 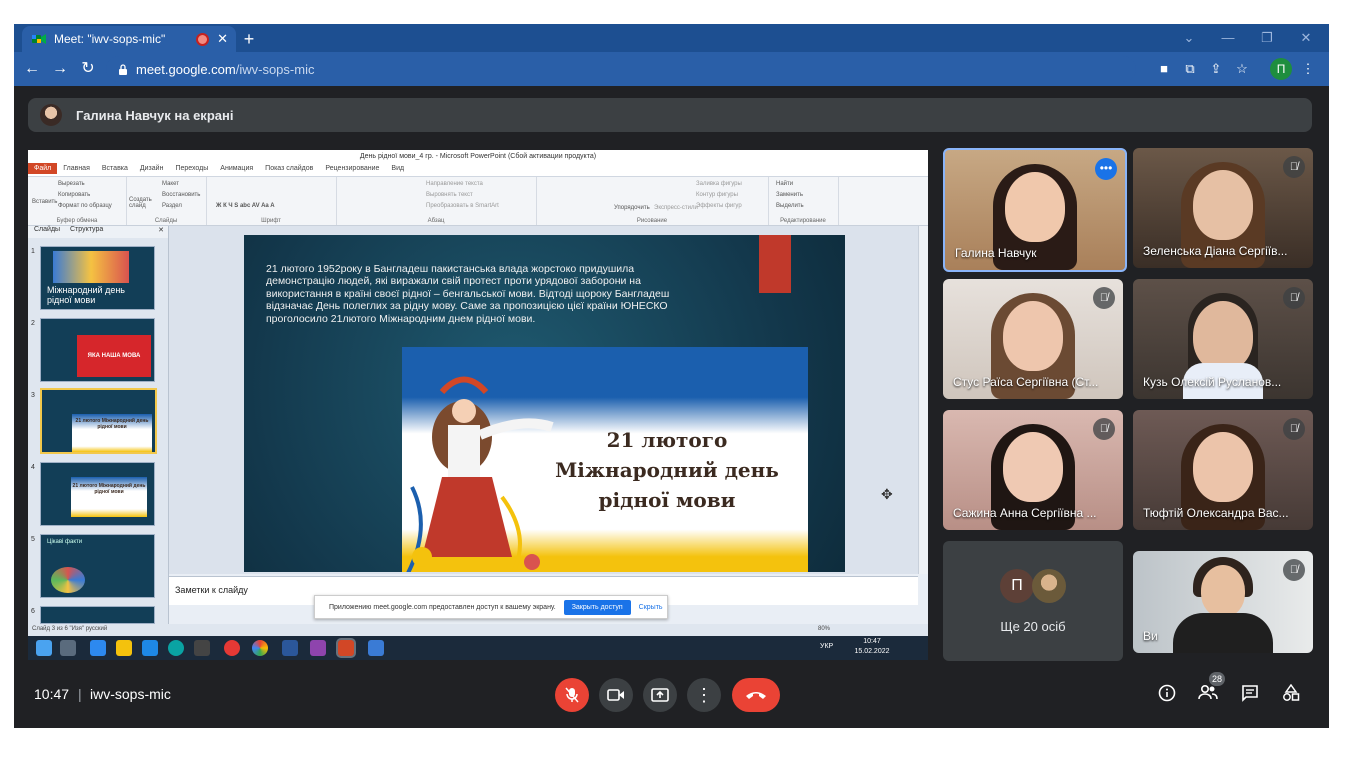 What do you see at coordinates (616, 695) in the screenshot?
I see `camera-button` at bounding box center [616, 695].